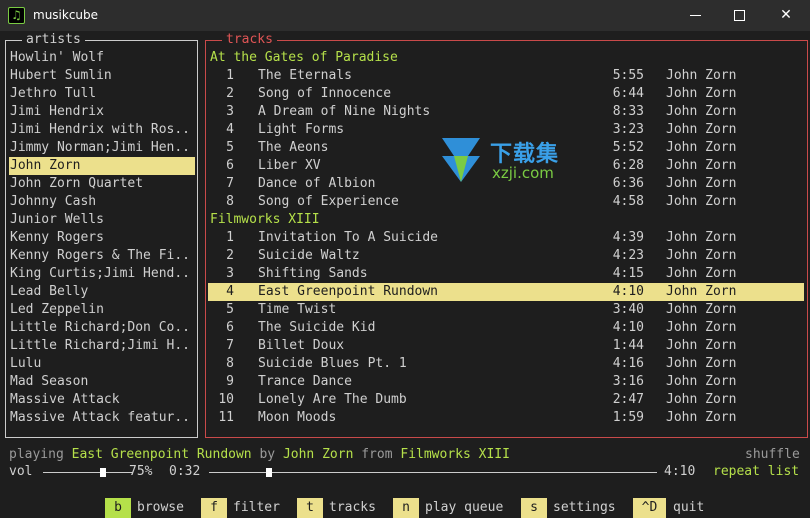  Describe the element at coordinates (102, 346) in the screenshot. I see `artist-list-item: Little Richard;Jimi H..` at that location.